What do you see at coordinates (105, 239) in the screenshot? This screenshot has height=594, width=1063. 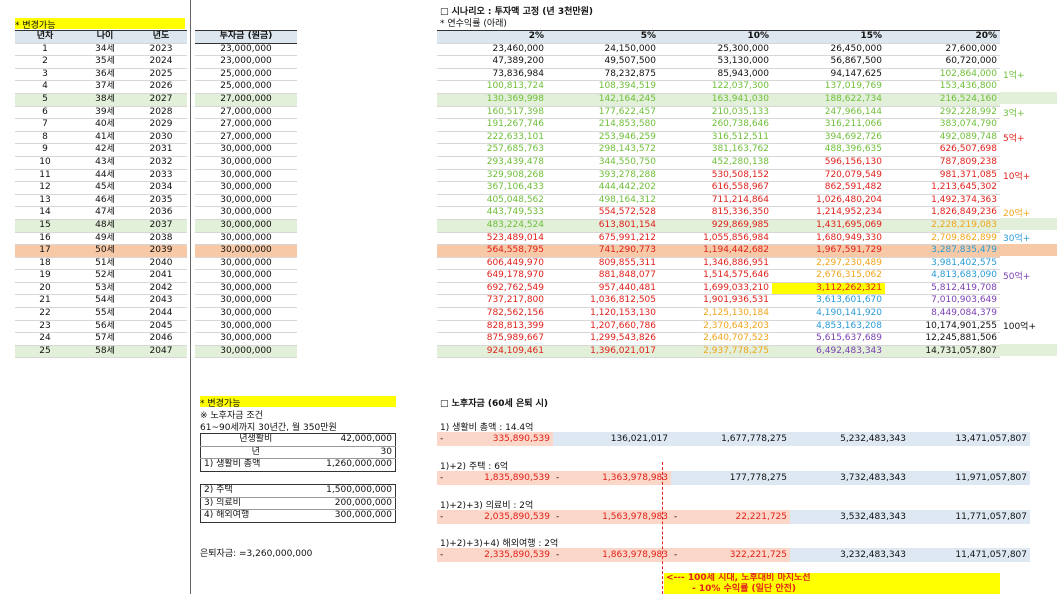 I see `age-cell: 49세` at bounding box center [105, 239].